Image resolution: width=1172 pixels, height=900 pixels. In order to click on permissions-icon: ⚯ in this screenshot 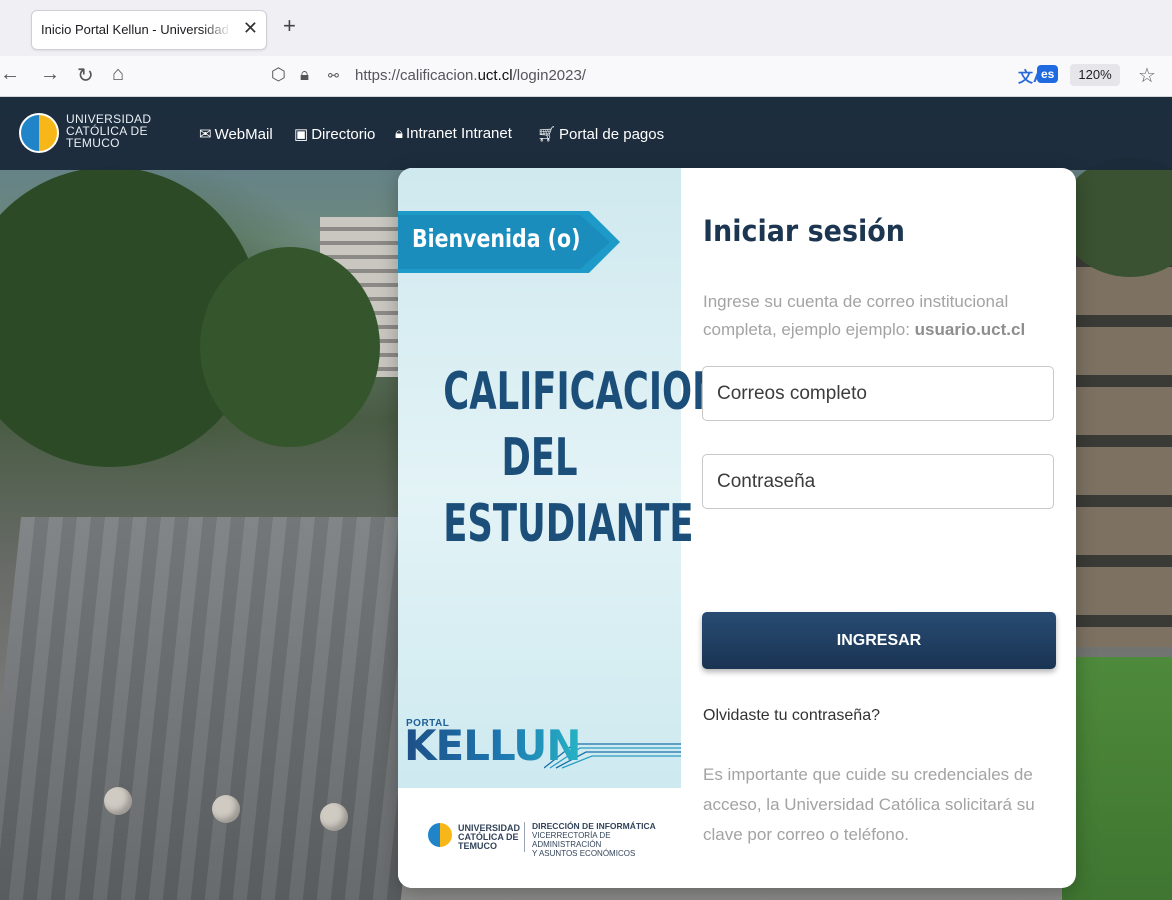, I will do `click(333, 76)`.